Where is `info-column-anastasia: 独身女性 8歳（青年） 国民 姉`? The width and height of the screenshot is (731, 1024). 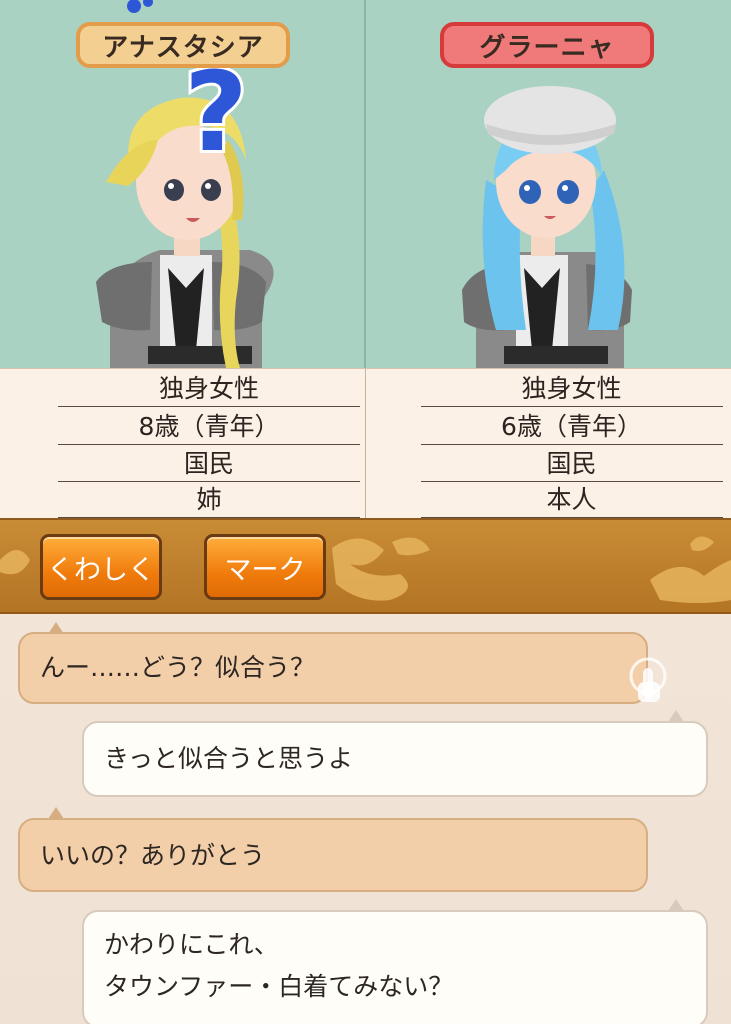
info-column-anastasia: 独身女性 8歳（青年） 国民 姉 is located at coordinates (182, 444).